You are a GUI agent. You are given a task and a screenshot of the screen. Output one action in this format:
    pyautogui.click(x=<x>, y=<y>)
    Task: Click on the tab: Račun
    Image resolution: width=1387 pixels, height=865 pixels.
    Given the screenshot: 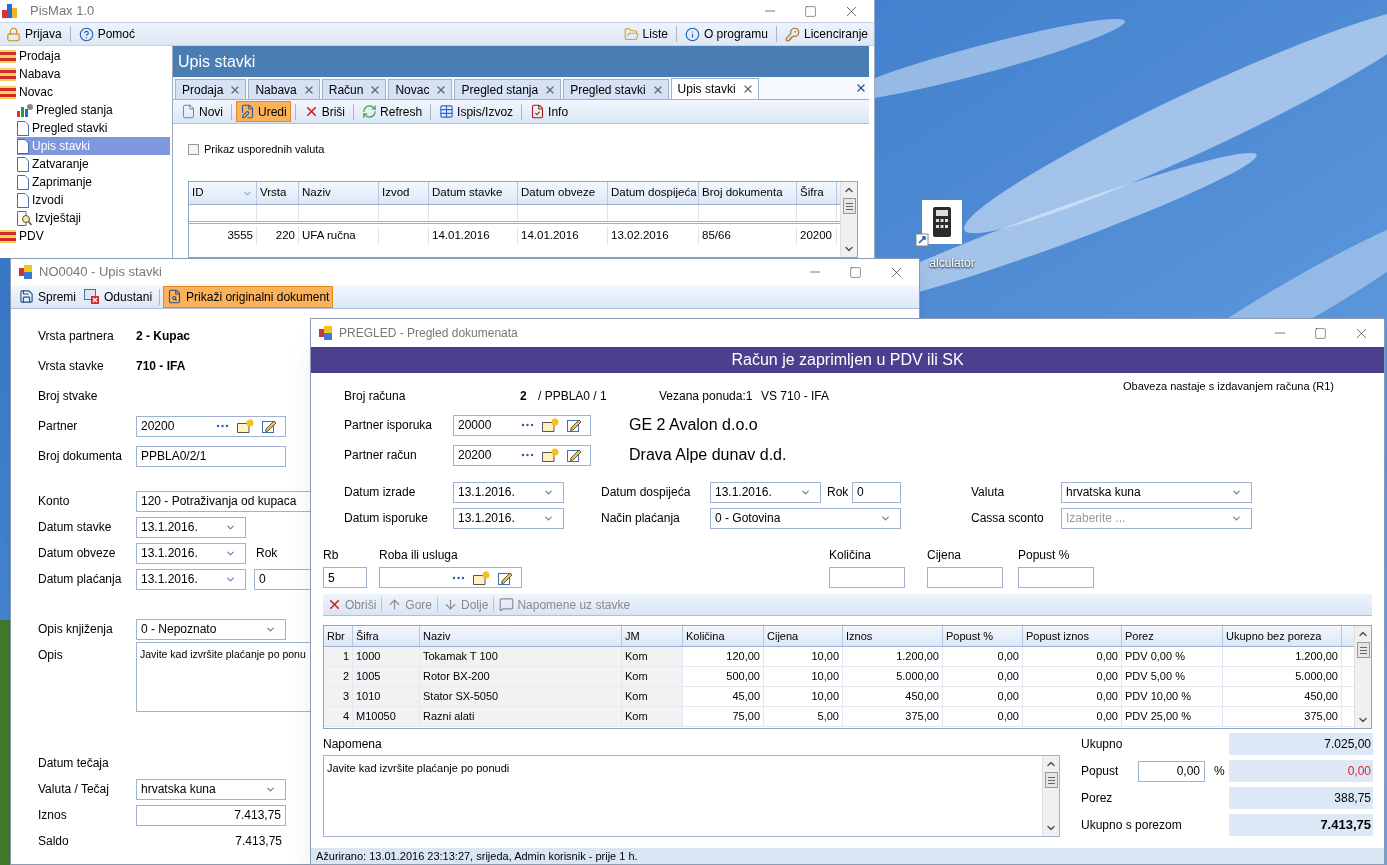 What is the action you would take?
    pyautogui.click(x=354, y=89)
    